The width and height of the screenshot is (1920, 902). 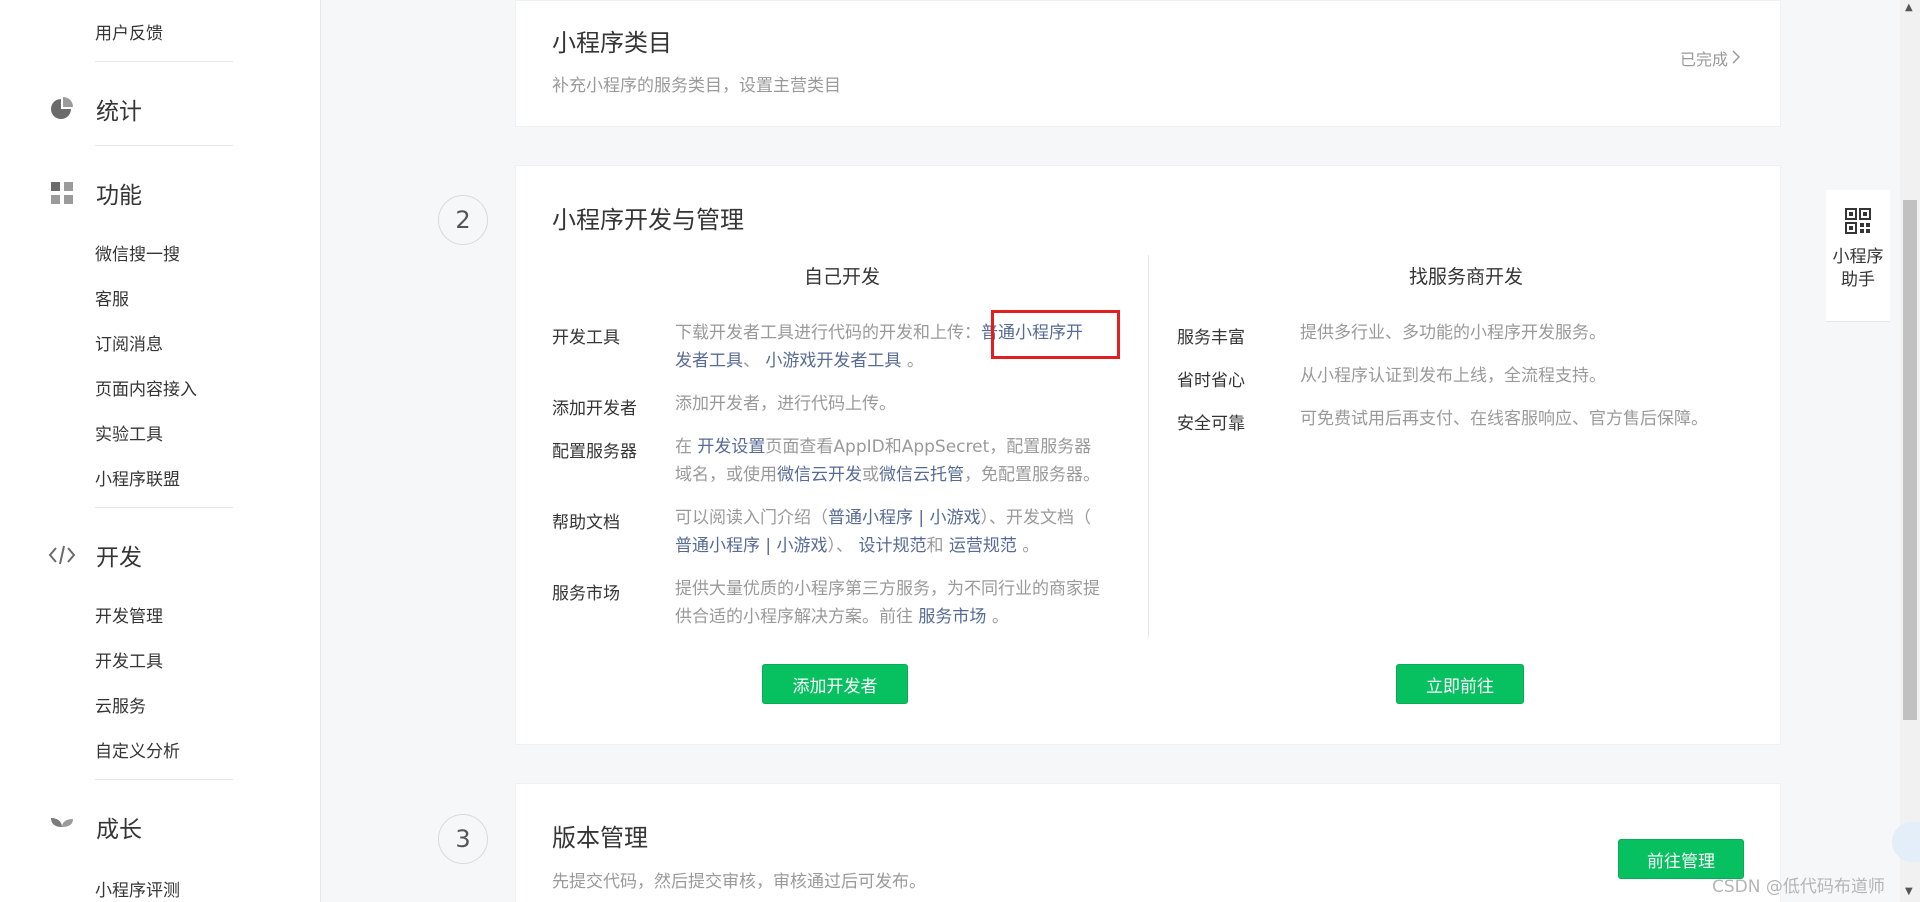 I want to click on floating-bubble, so click(x=1906, y=842).